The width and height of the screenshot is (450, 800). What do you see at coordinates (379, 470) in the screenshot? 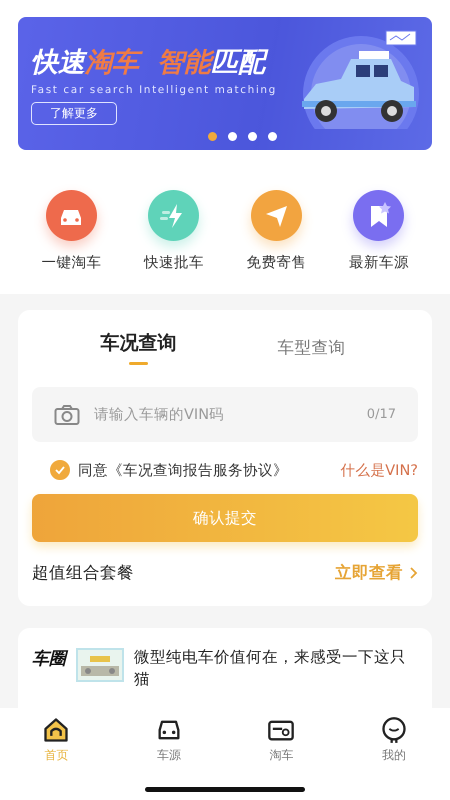
I see `vin-help-link: 什么是VIN?` at bounding box center [379, 470].